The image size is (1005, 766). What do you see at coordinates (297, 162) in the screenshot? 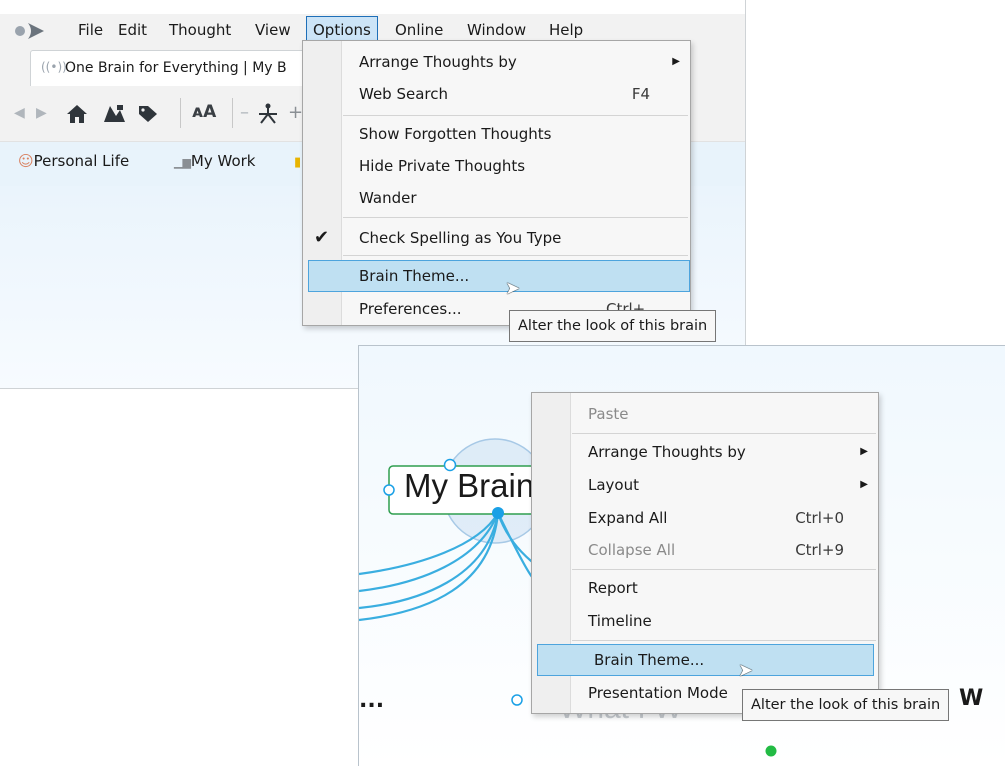
I see `pin-partial-icon: ▮` at bounding box center [297, 162].